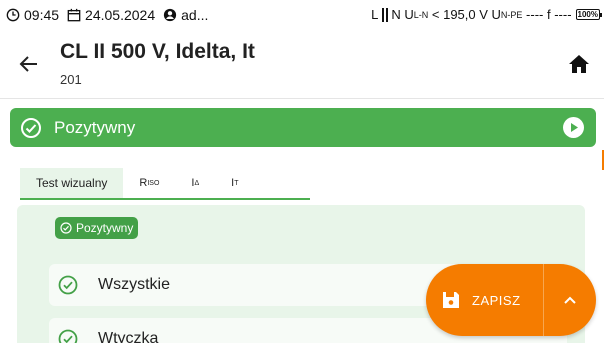 The width and height of the screenshot is (604, 343). What do you see at coordinates (589, 14) in the screenshot?
I see `battery-icon: 100%` at bounding box center [589, 14].